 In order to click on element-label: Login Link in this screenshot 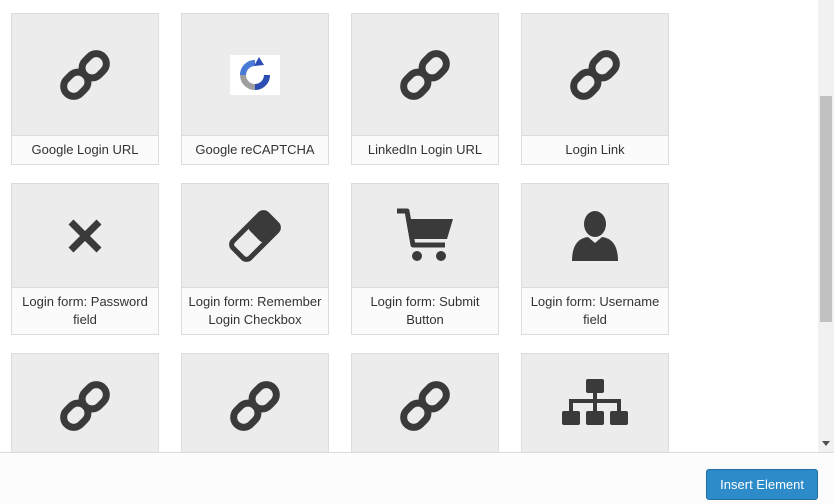, I will do `click(595, 149)`.